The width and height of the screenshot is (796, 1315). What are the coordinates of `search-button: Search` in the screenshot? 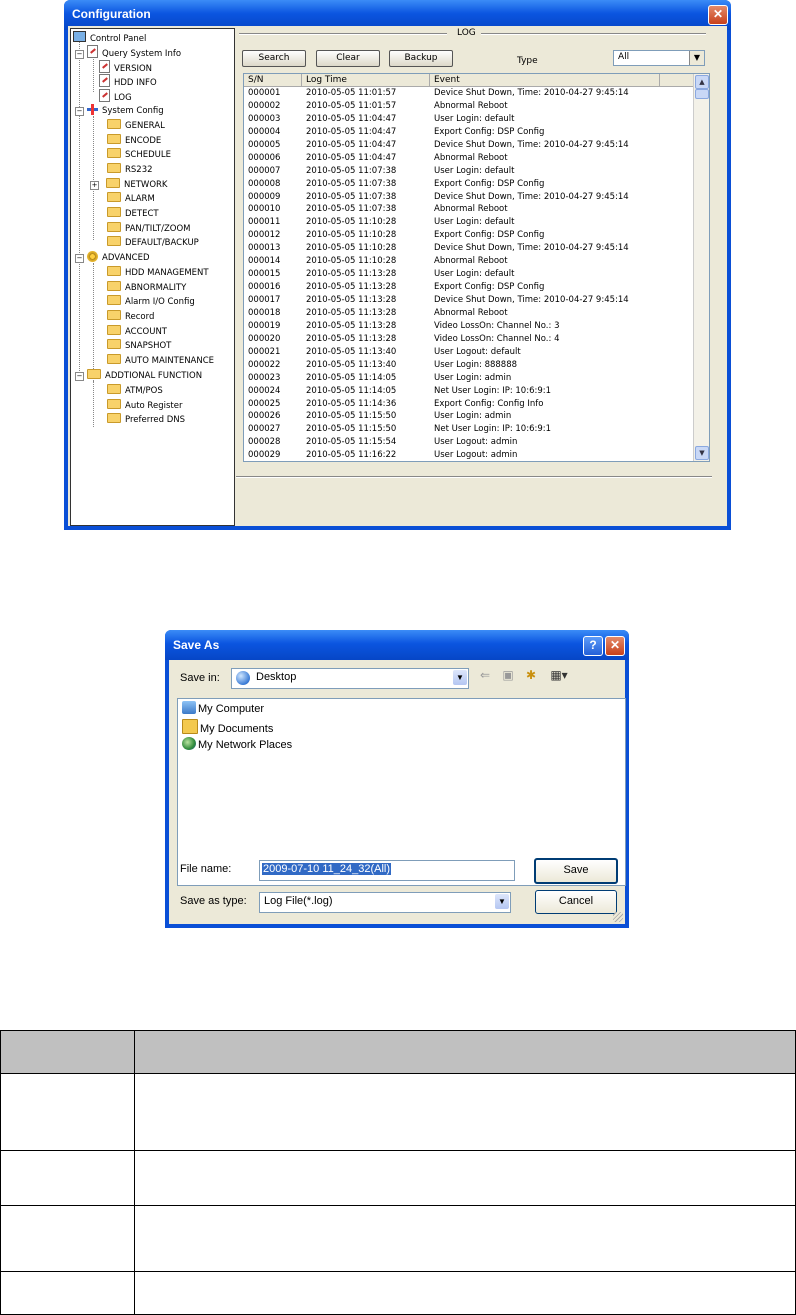 It's located at (274, 58).